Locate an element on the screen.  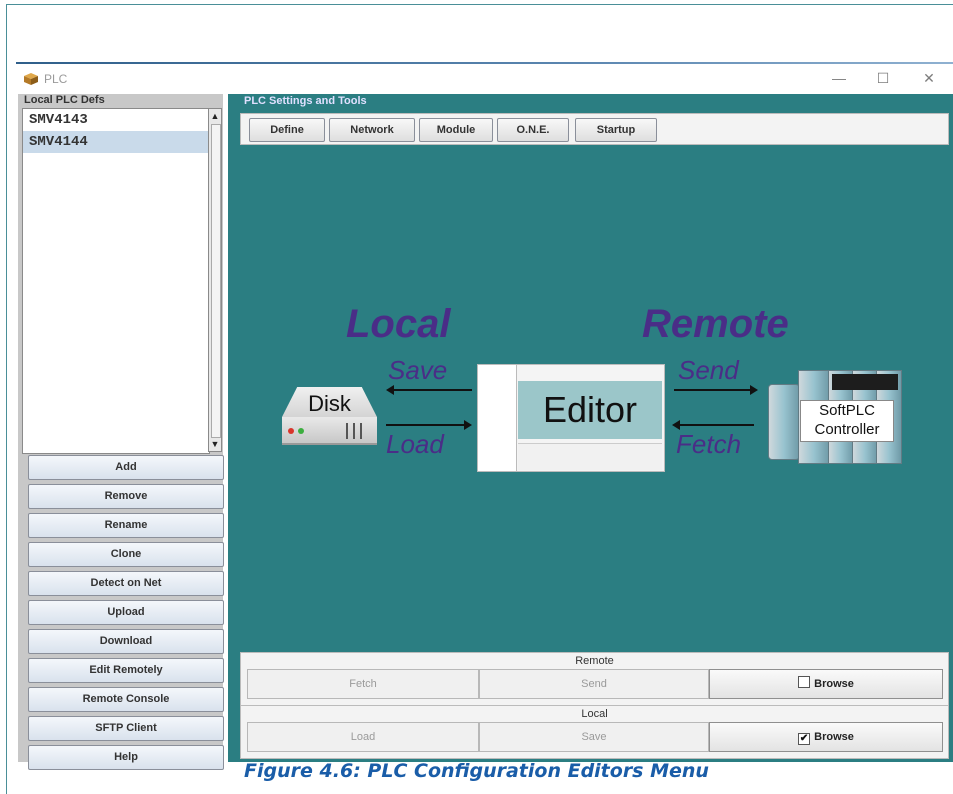
sftp-client-button: SFTP Client is located at coordinates (126, 728).